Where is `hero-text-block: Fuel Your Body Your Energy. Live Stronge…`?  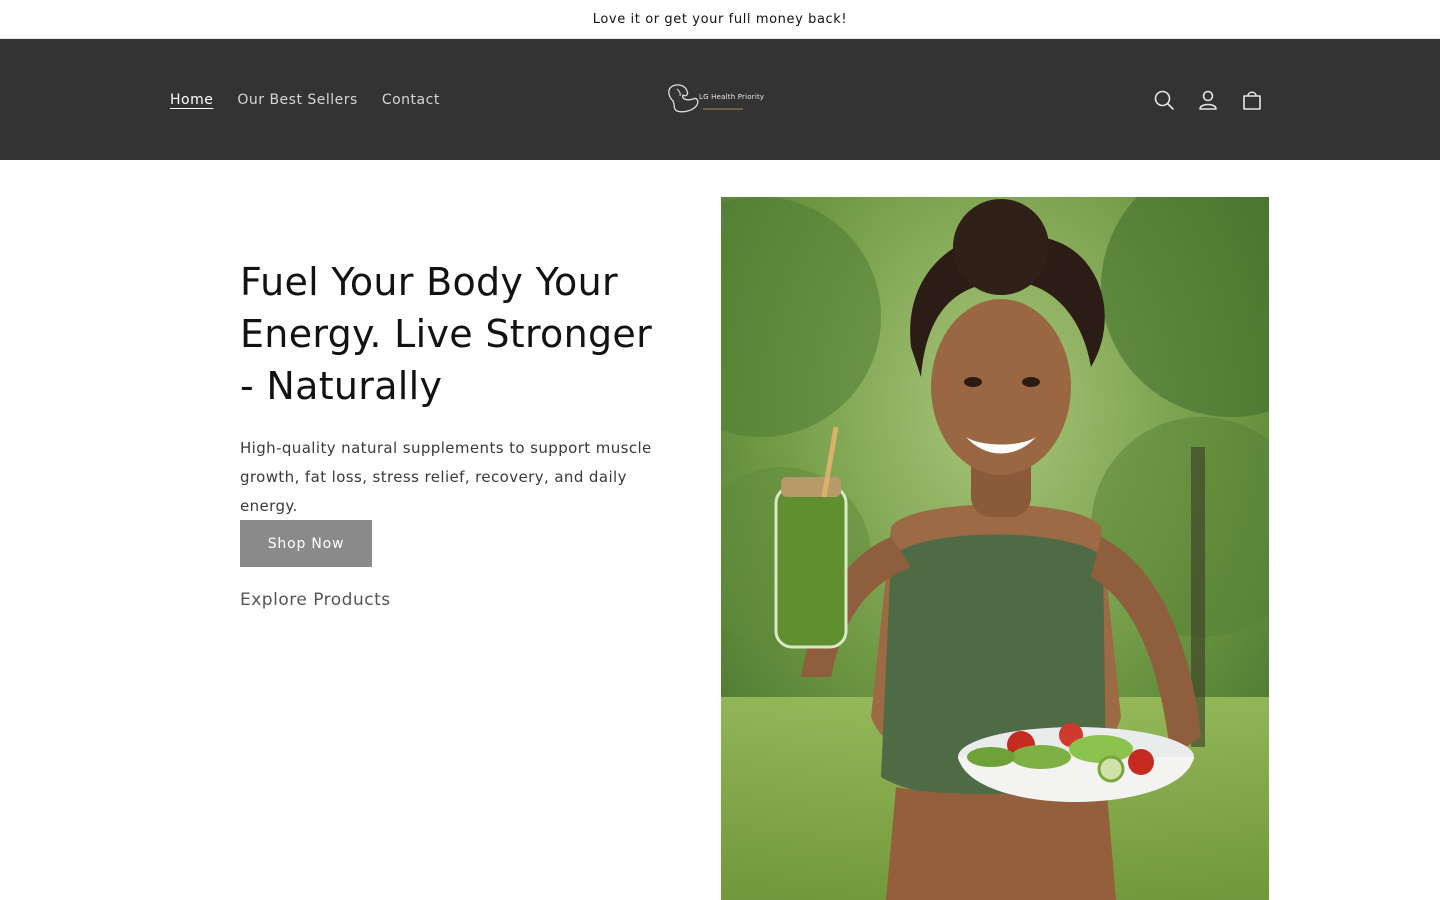 hero-text-block: Fuel Your Body Your Energy. Live Stronge… is located at coordinates (450, 388).